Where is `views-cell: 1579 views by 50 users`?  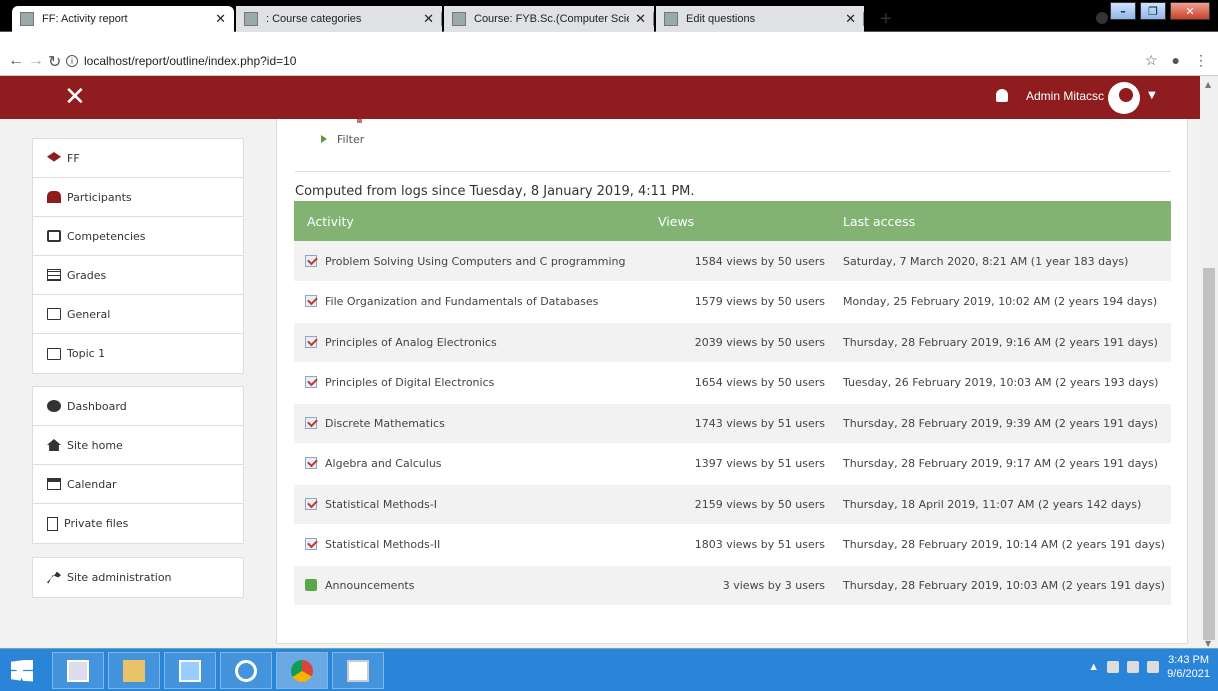 views-cell: 1579 views by 50 users is located at coordinates (750, 302).